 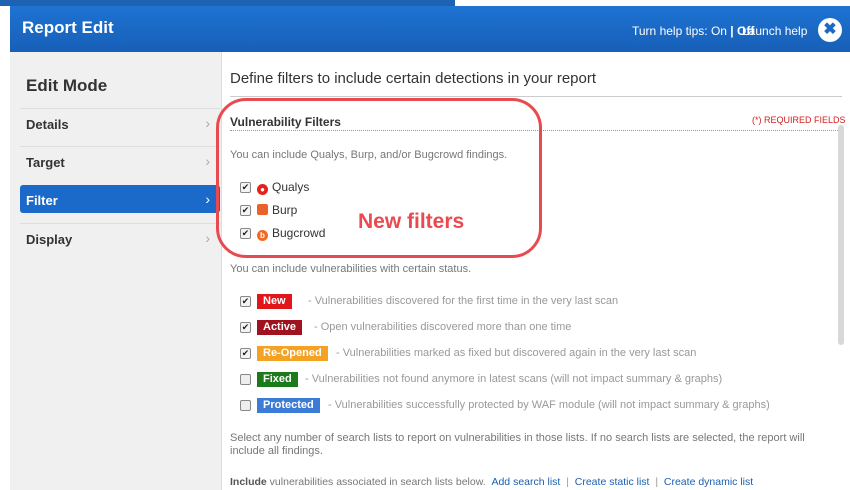 I want to click on status-badge-new: New, so click(x=274, y=301).